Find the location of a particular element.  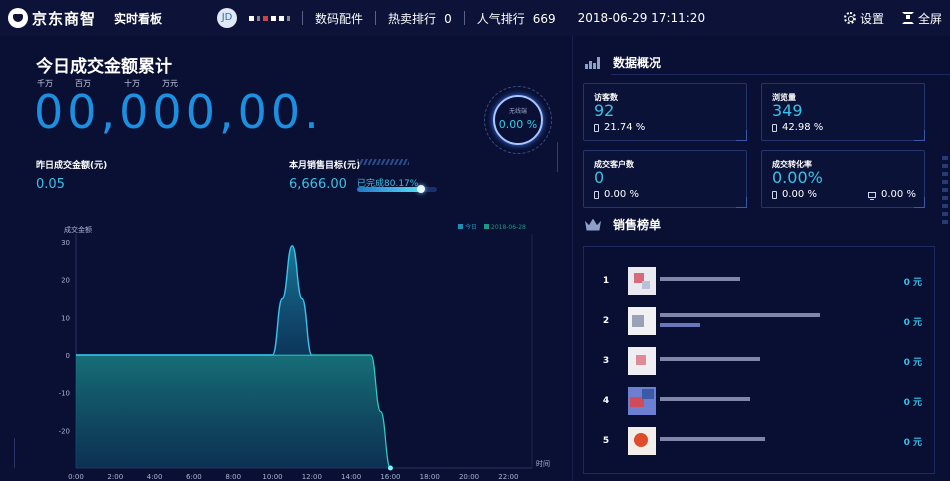

x-tick-label: 12:00 is located at coordinates (312, 477).